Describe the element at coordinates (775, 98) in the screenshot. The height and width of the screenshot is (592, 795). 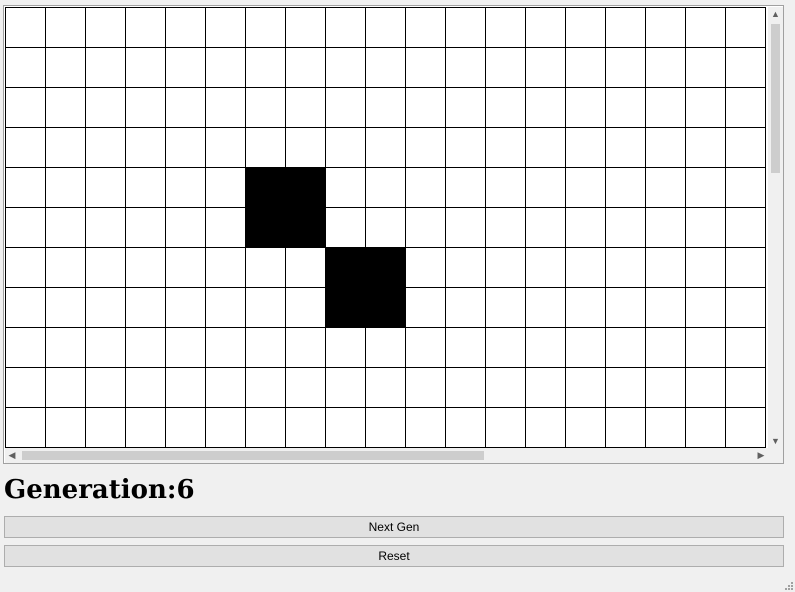
I see `vertical-scroll-thumb` at that location.